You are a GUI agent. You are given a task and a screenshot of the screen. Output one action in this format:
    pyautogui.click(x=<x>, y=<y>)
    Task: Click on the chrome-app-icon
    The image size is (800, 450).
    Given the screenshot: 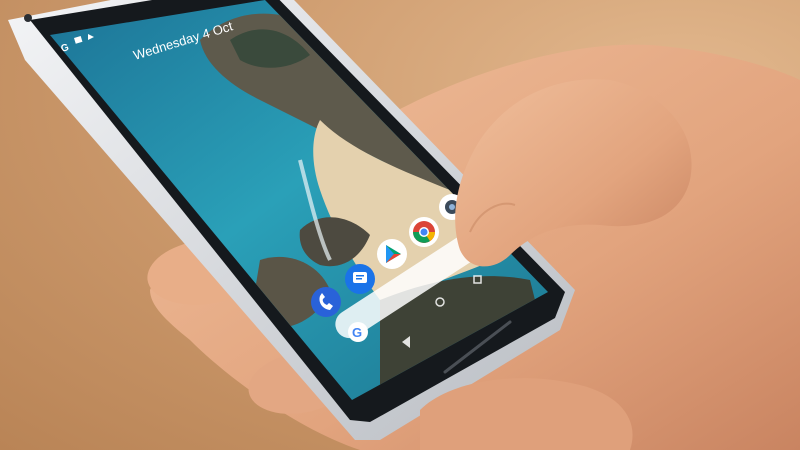 What is the action you would take?
    pyautogui.click(x=424, y=232)
    